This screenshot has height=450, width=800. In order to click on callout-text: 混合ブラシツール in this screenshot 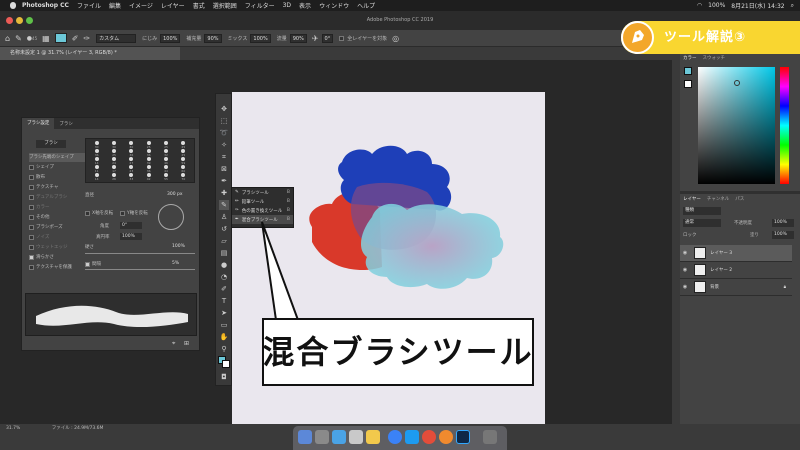, I will do `click(398, 352)`.